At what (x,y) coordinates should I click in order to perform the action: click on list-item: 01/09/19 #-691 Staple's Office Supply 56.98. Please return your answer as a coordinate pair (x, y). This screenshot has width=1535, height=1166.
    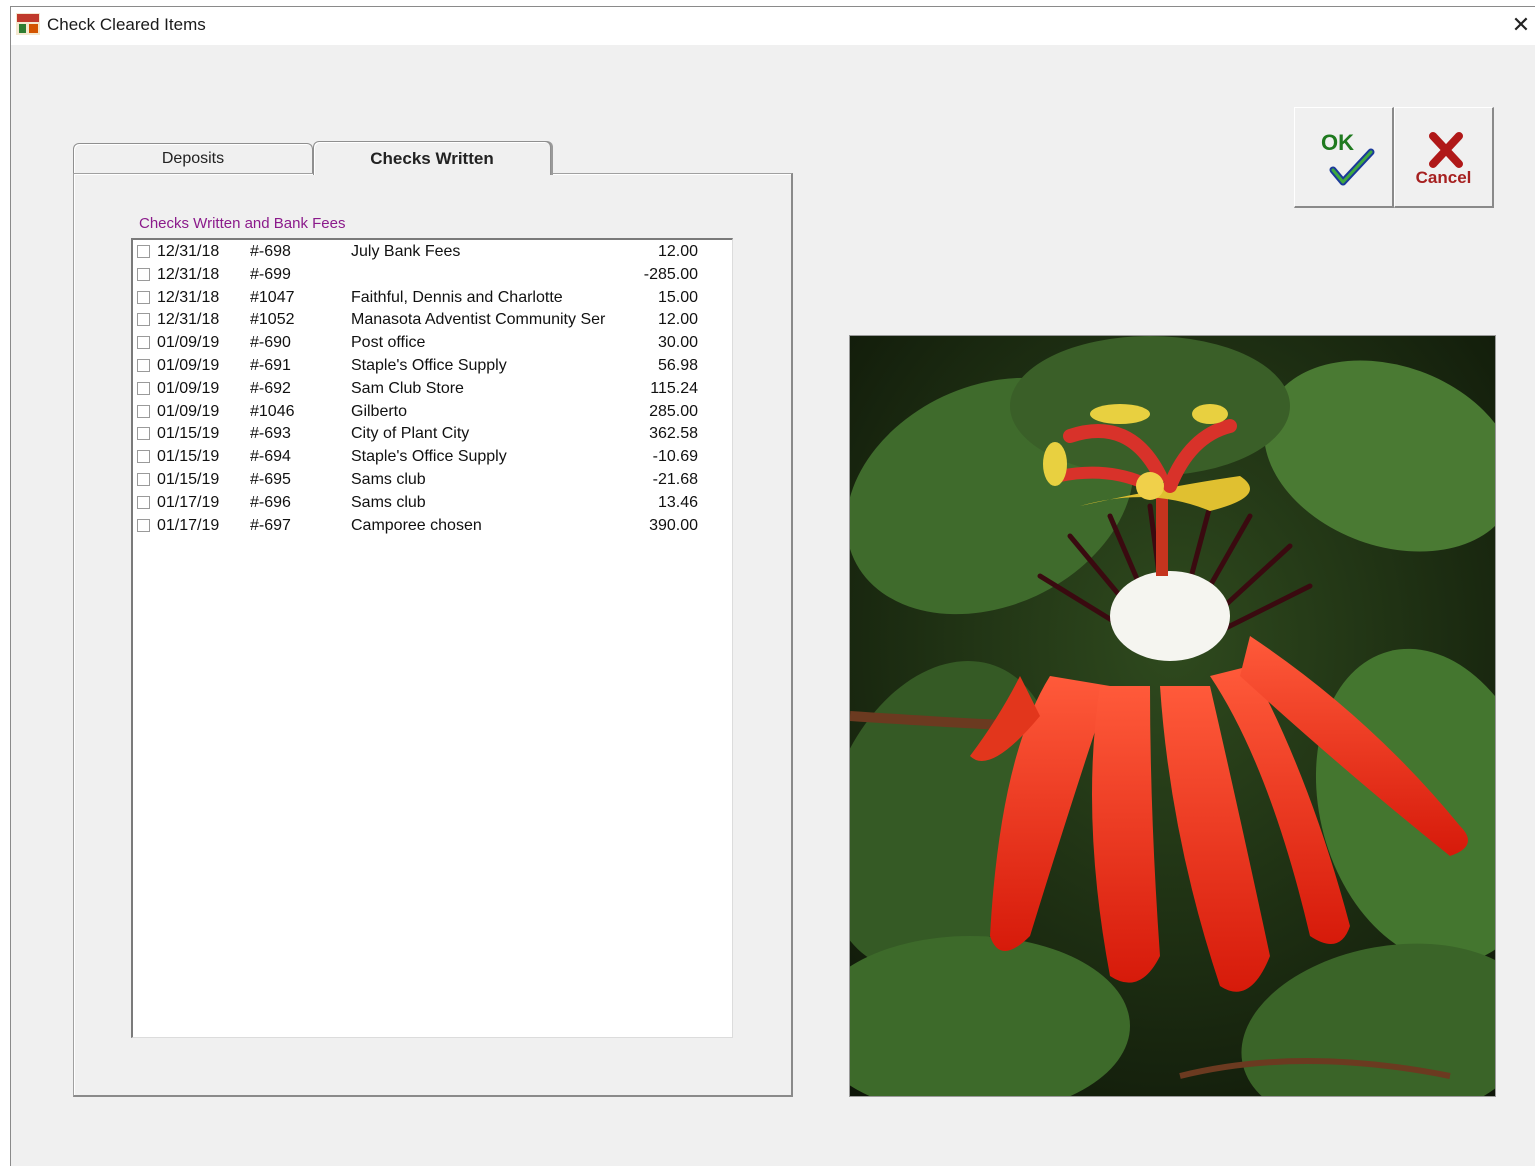
    Looking at the image, I should click on (432, 366).